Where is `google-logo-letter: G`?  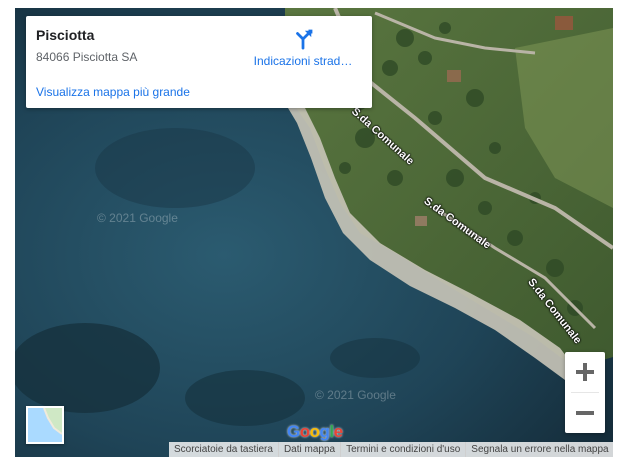 google-logo-letter: G is located at coordinates (293, 431).